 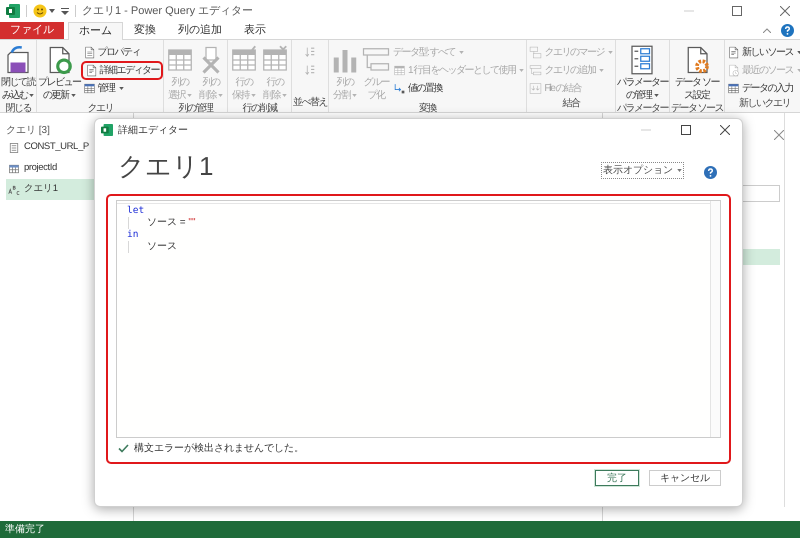 I want to click on status-text: 準備完了, so click(x=25, y=529).